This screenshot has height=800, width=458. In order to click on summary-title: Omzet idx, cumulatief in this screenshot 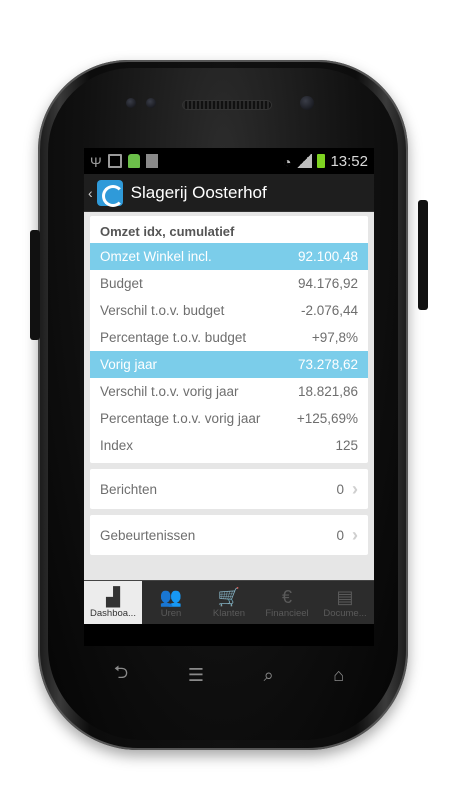, I will do `click(167, 231)`.